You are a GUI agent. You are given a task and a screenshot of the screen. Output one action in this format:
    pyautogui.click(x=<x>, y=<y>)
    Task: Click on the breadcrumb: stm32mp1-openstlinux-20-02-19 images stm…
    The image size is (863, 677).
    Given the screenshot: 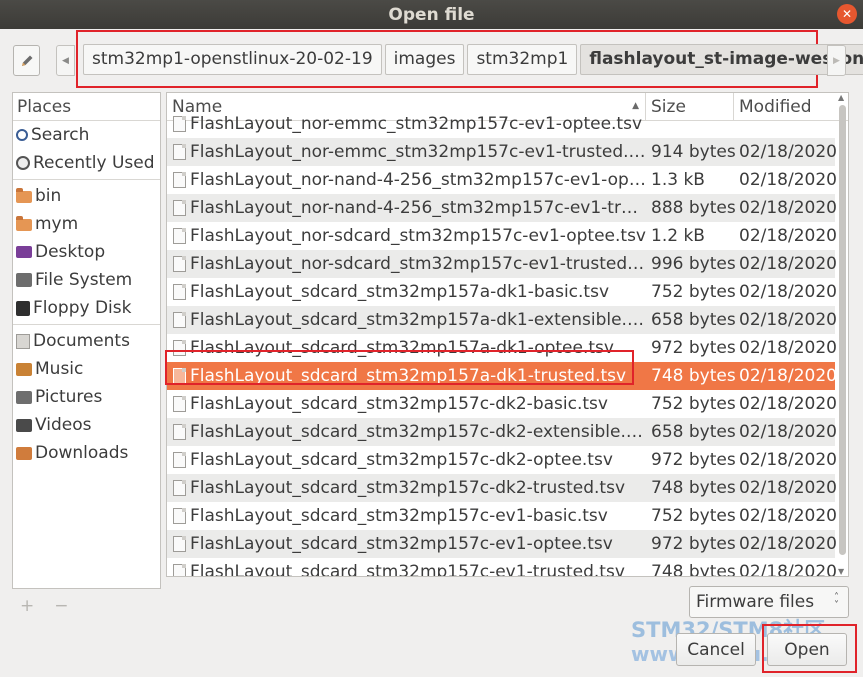 What is the action you would take?
    pyautogui.click(x=469, y=59)
    